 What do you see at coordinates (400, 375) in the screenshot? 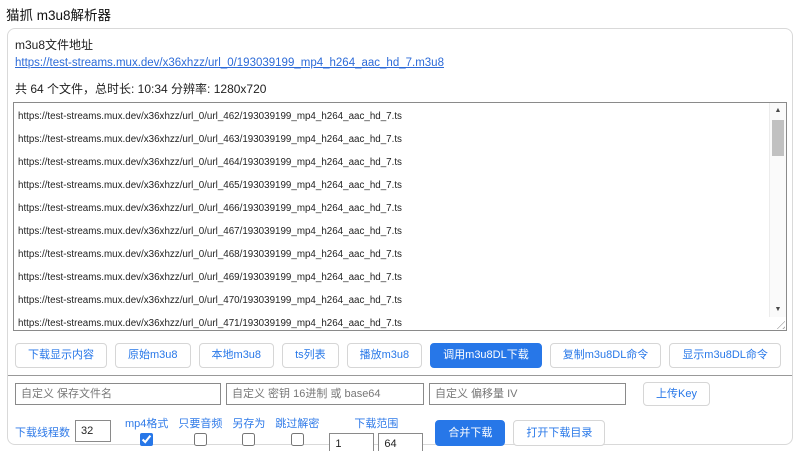
I see `section-divider` at bounding box center [400, 375].